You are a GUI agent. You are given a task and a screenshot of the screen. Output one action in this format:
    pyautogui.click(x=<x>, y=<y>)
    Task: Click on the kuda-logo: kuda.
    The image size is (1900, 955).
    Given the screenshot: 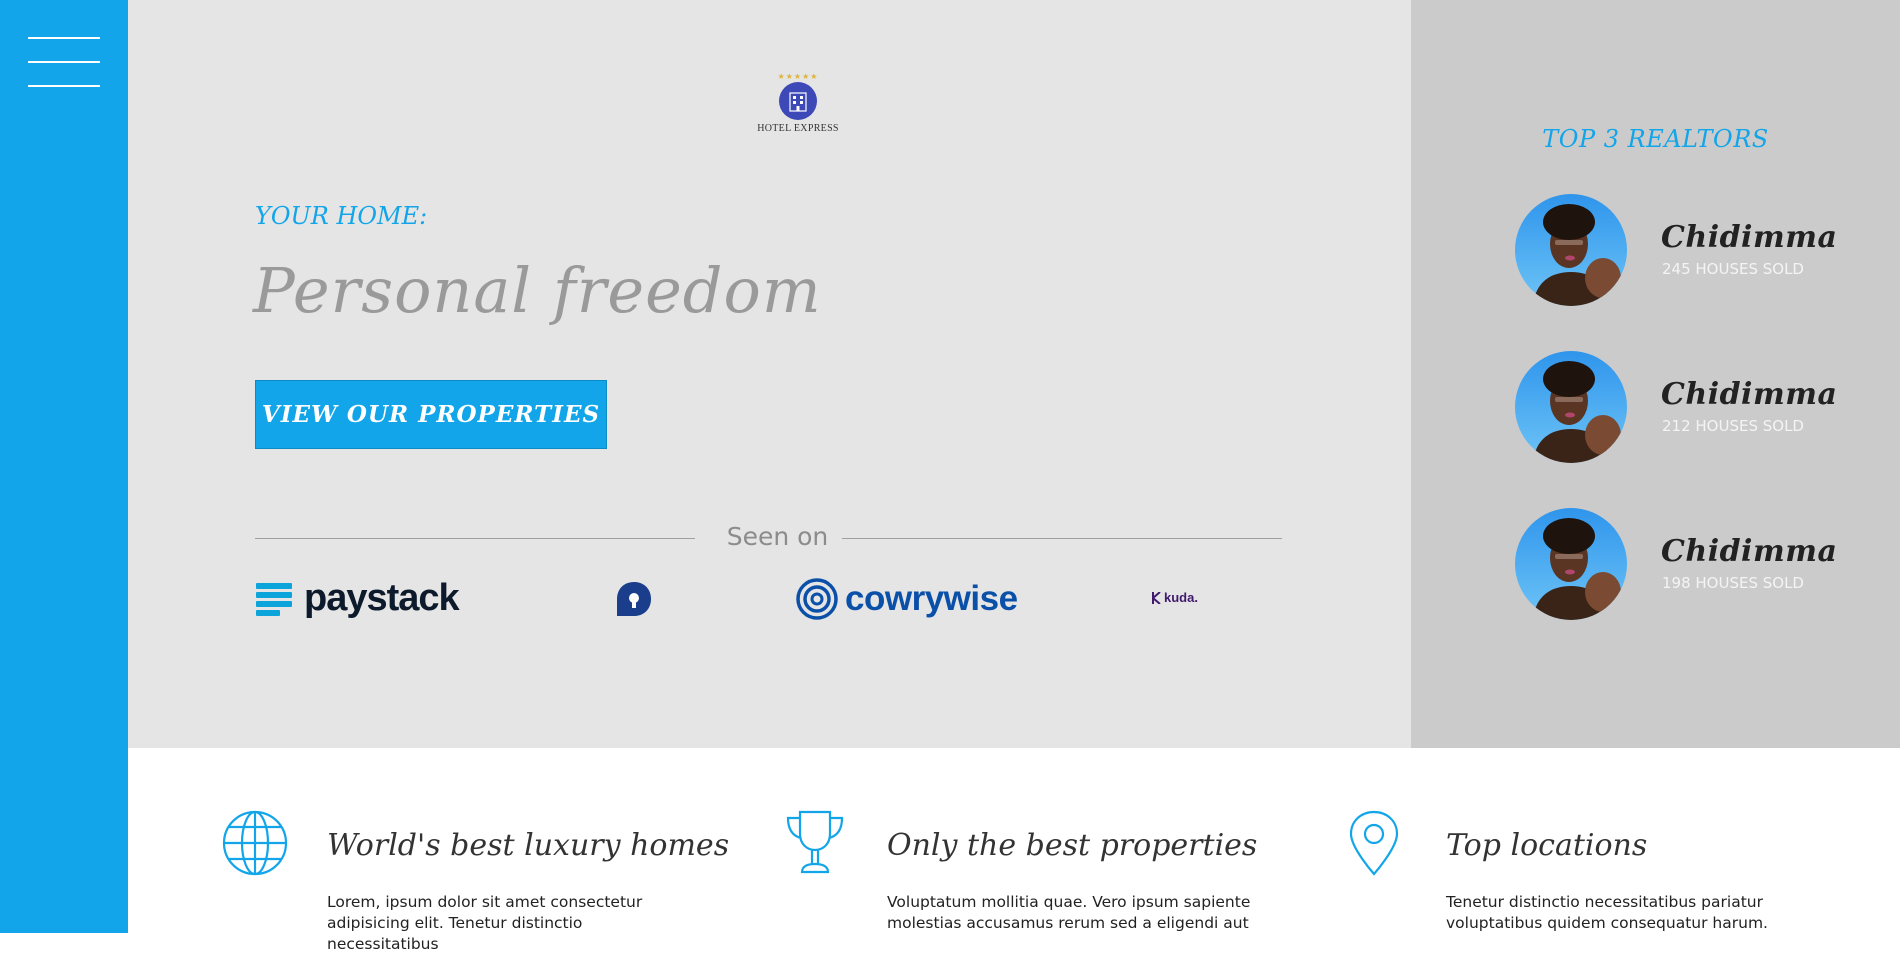 What is the action you would take?
    pyautogui.click(x=1175, y=597)
    